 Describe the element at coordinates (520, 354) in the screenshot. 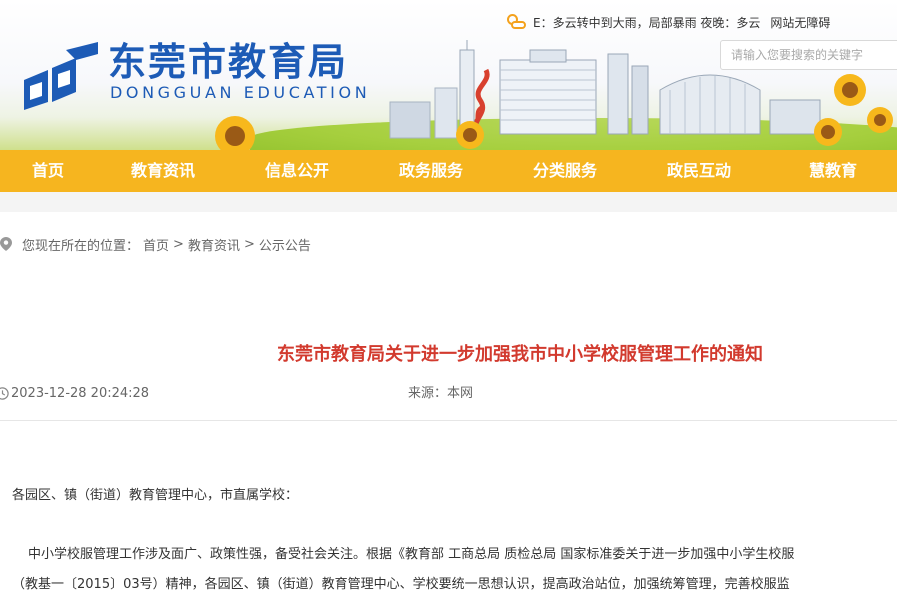

I see `article-title: 东莞市教育局关于进一步加强我市中小学校服管理工作的通知` at that location.